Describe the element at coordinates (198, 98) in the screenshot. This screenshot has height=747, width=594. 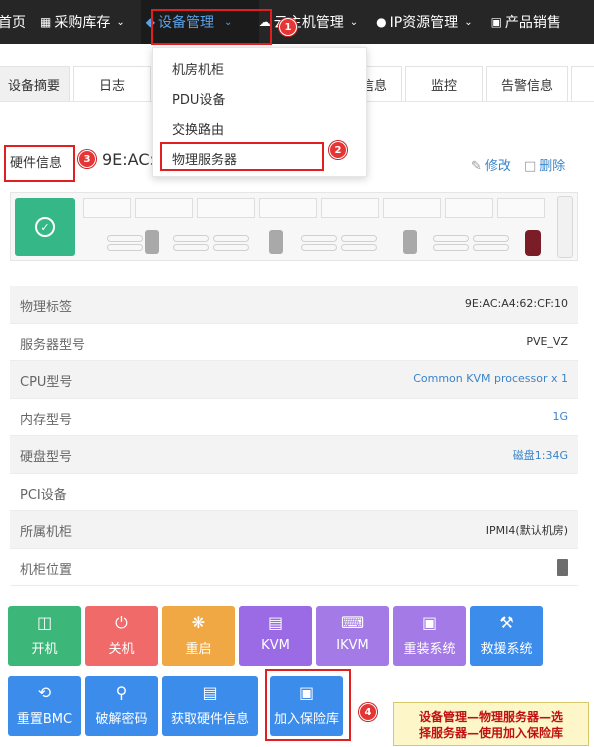
I see `menu-item-pdu: PDU设备` at that location.